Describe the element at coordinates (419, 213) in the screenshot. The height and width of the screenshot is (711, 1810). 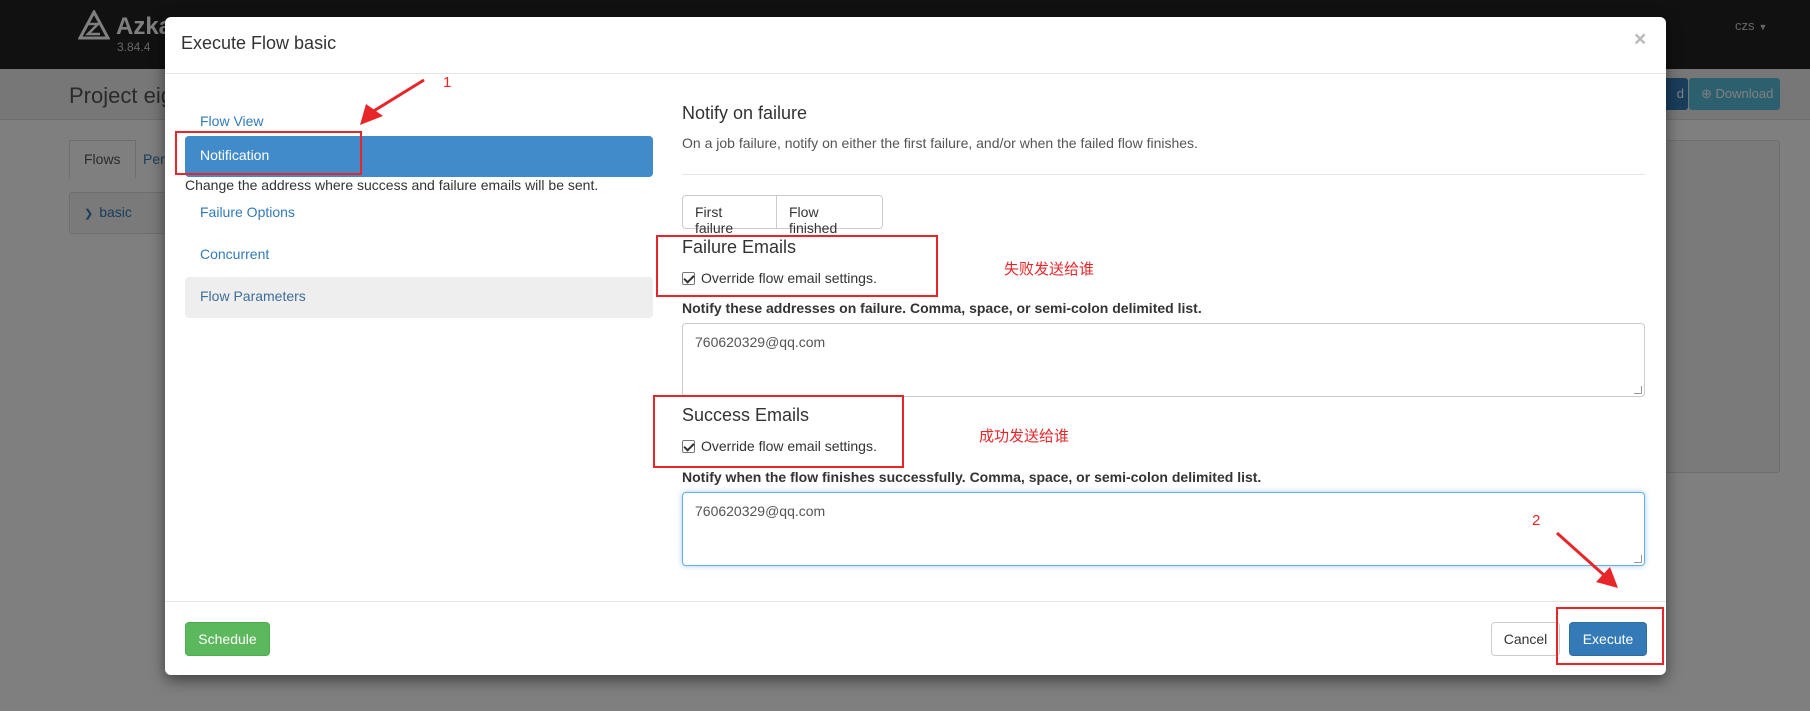
I see `sidebar-item-failure-options: Failure Options` at that location.